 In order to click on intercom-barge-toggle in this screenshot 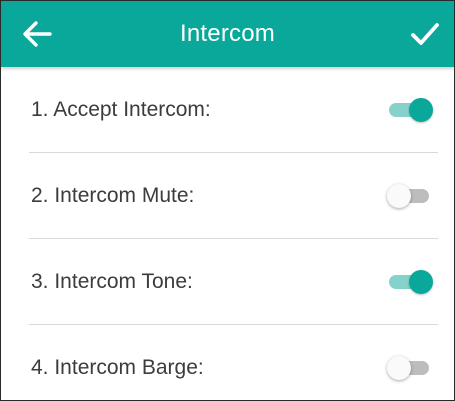, I will do `click(411, 368)`.